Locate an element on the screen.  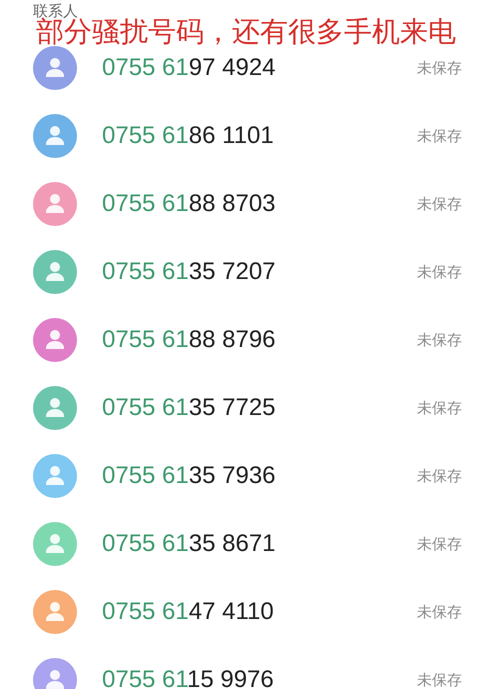
caption-text: 部分骚扰号码，还有很多手机来电 is located at coordinates (246, 32).